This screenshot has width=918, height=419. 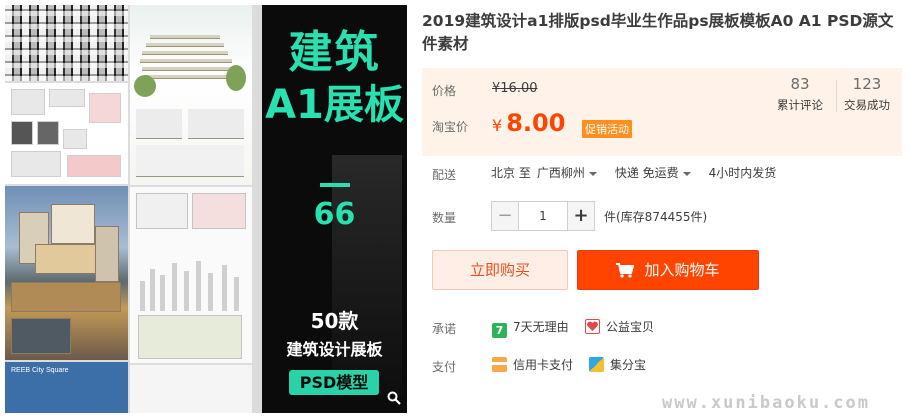 What do you see at coordinates (497, 125) in the screenshot?
I see `currency-symbol: ¥` at bounding box center [497, 125].